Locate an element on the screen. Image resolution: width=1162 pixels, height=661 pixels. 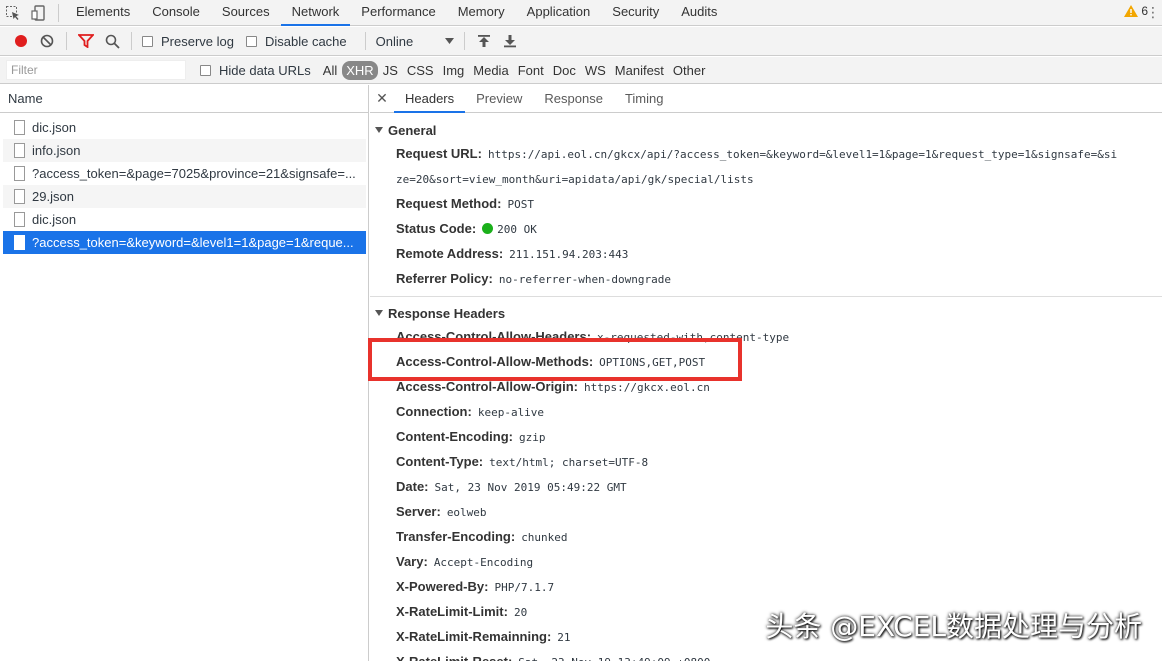
filter-type-ws: WS is located at coordinates (595, 70).